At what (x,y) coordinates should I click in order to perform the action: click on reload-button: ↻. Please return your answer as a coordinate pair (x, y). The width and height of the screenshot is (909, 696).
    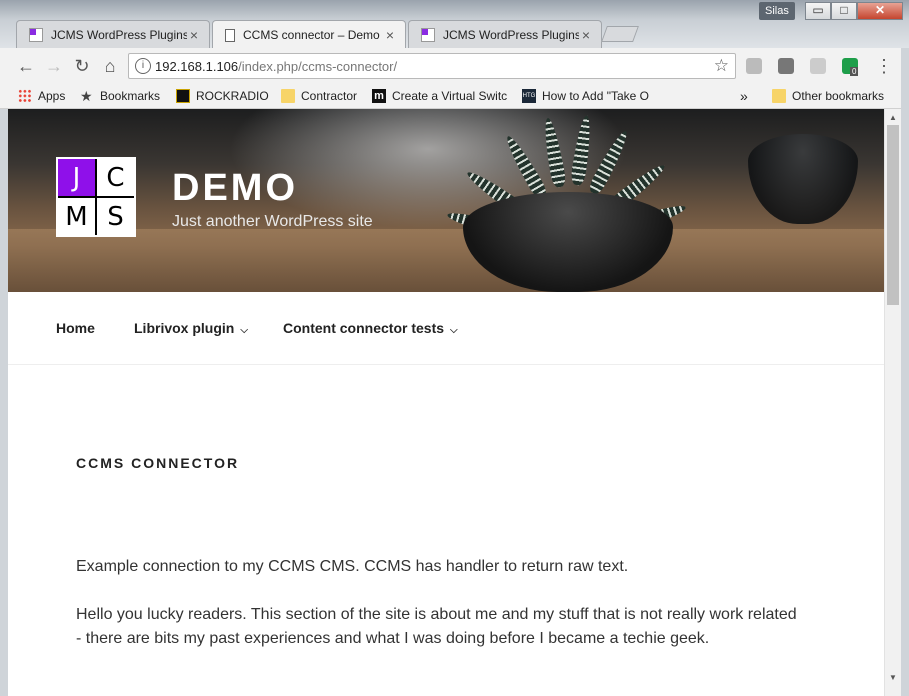
    Looking at the image, I should click on (82, 66).